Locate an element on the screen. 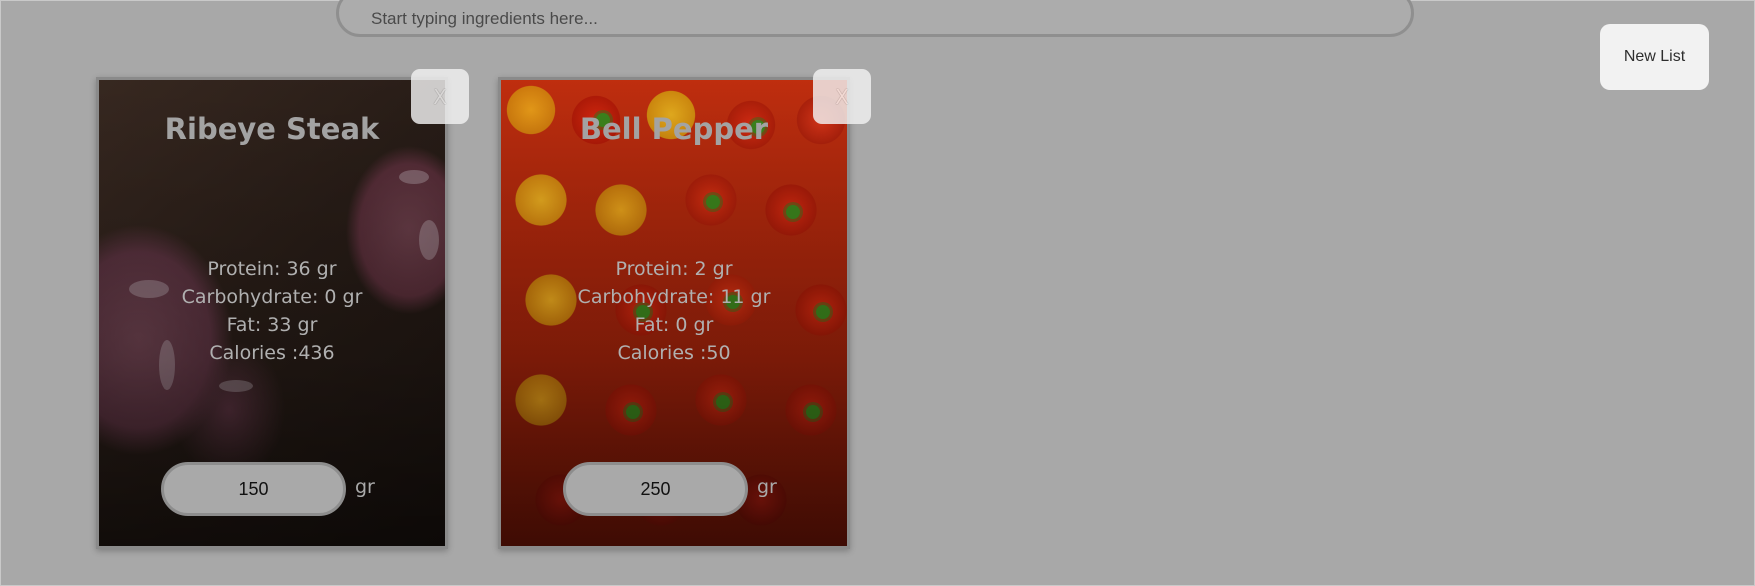  calories-value: Calories :50 is located at coordinates (674, 353).